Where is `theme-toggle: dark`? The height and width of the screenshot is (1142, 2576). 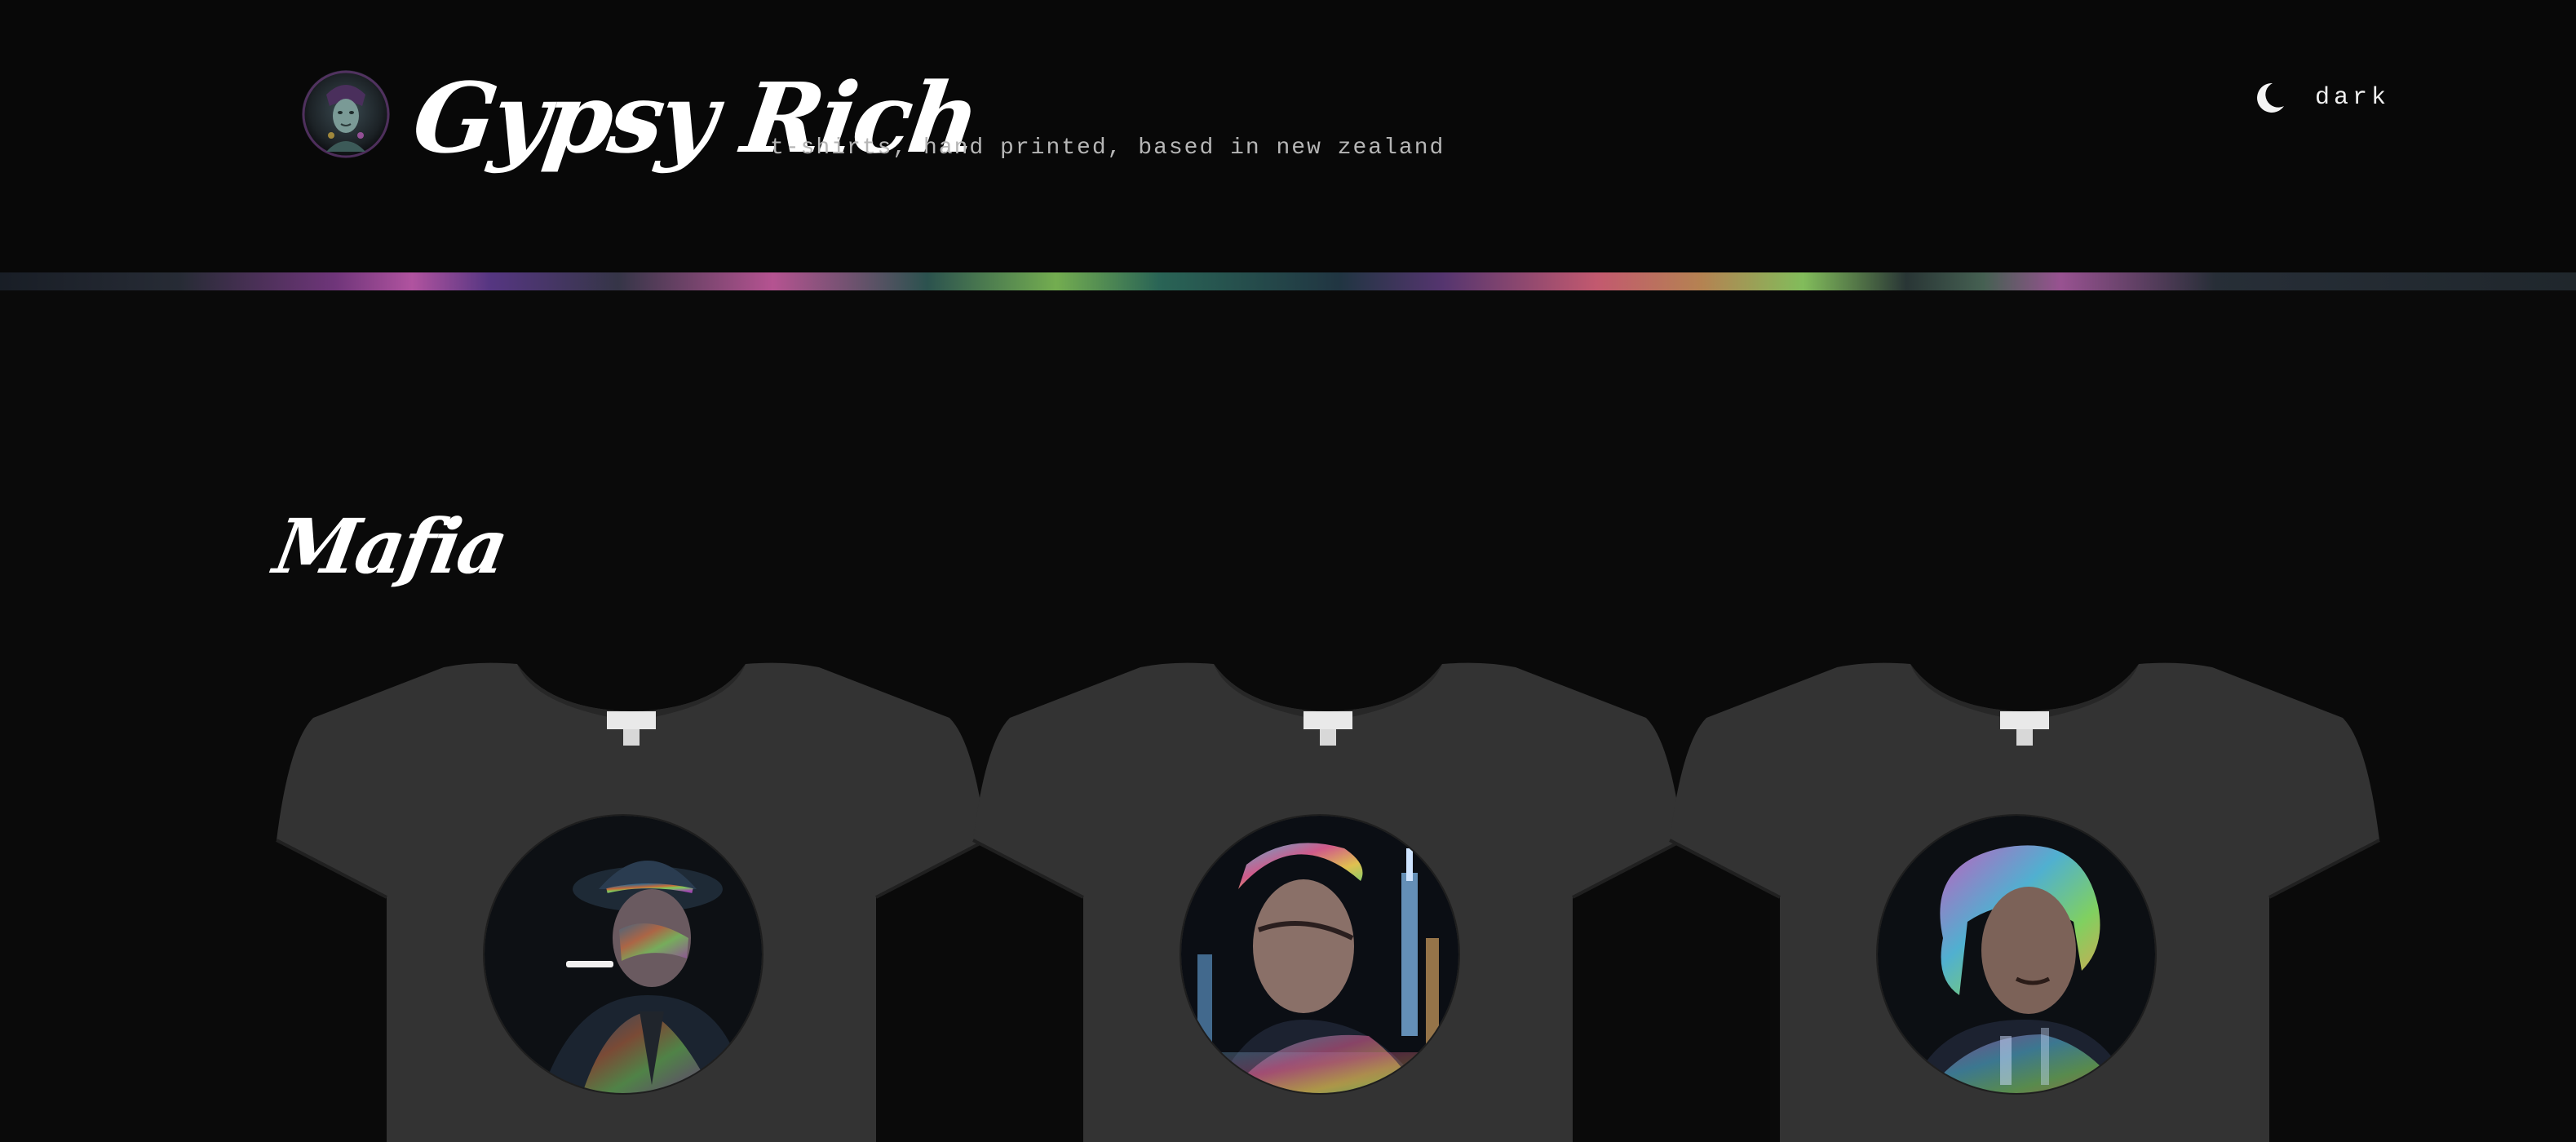
theme-toggle: dark is located at coordinates (2320, 98).